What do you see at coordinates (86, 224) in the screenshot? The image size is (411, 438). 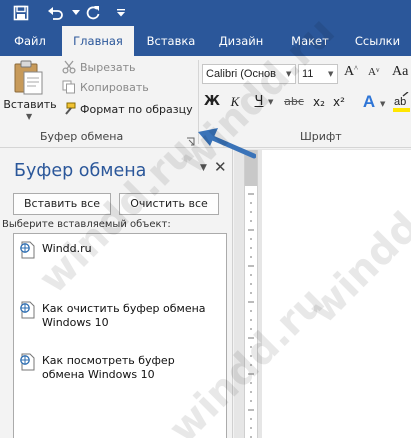 I see `select-item-label: Выберите вставляемый объект:` at bounding box center [86, 224].